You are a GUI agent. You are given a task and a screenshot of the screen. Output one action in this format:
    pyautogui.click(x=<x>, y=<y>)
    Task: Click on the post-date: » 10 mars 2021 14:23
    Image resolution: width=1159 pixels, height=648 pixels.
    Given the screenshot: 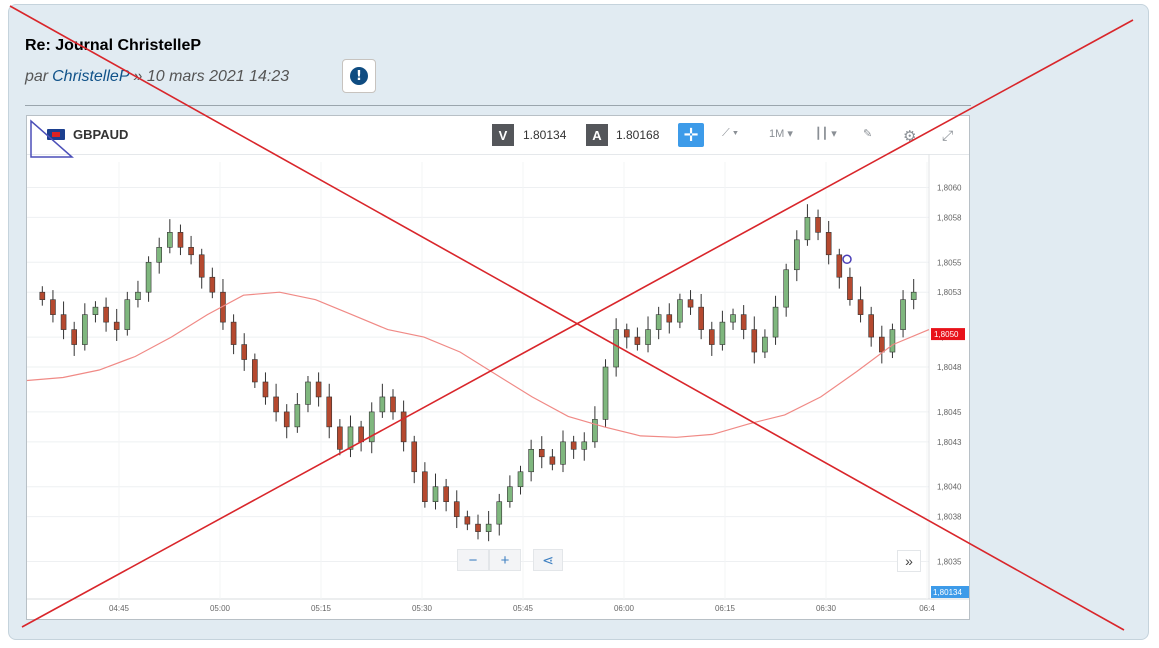 What is the action you would take?
    pyautogui.click(x=211, y=76)
    